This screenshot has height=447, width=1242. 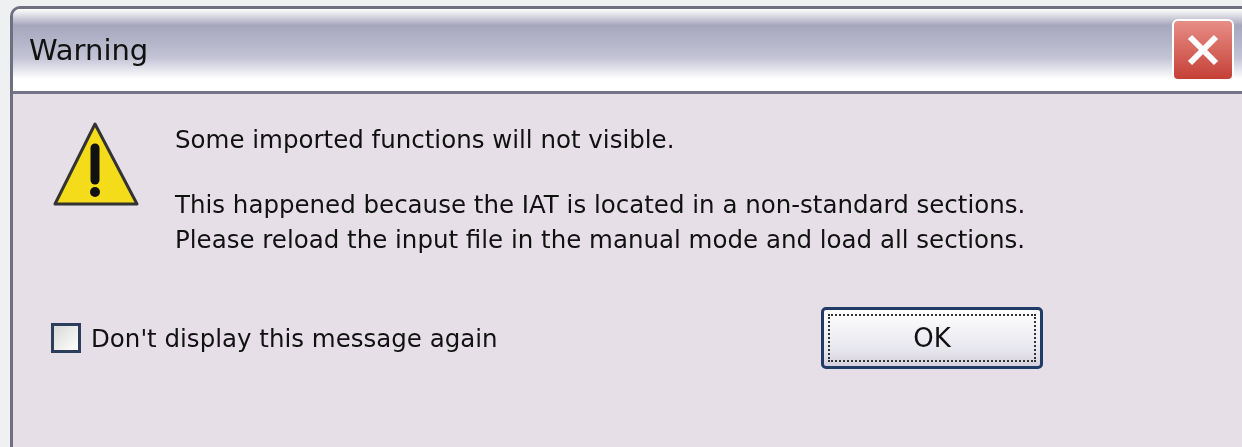 I want to click on message-text: Some imported functions will not visible., so click(x=425, y=140).